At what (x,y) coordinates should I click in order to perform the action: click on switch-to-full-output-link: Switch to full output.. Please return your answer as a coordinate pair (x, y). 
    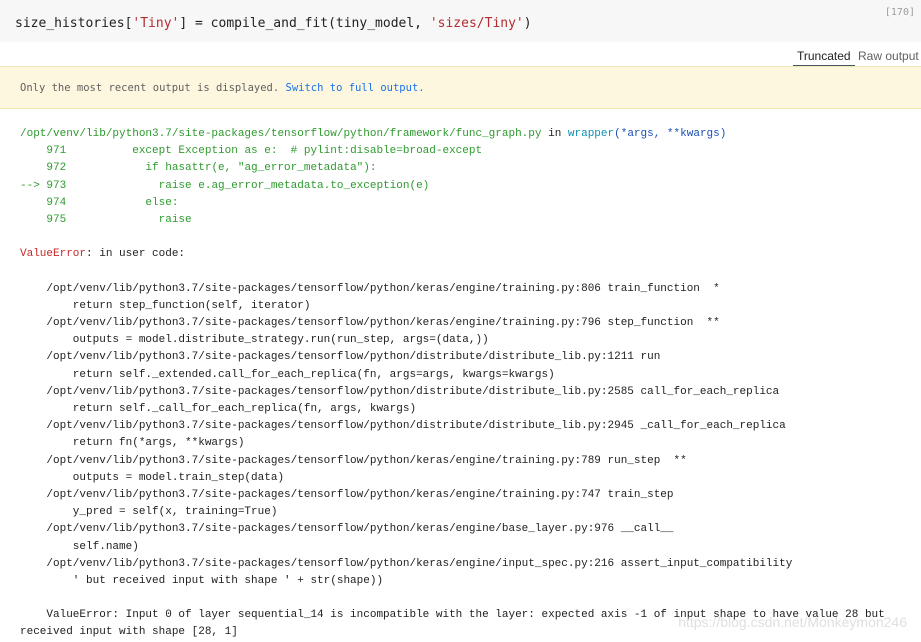
    Looking at the image, I should click on (355, 88).